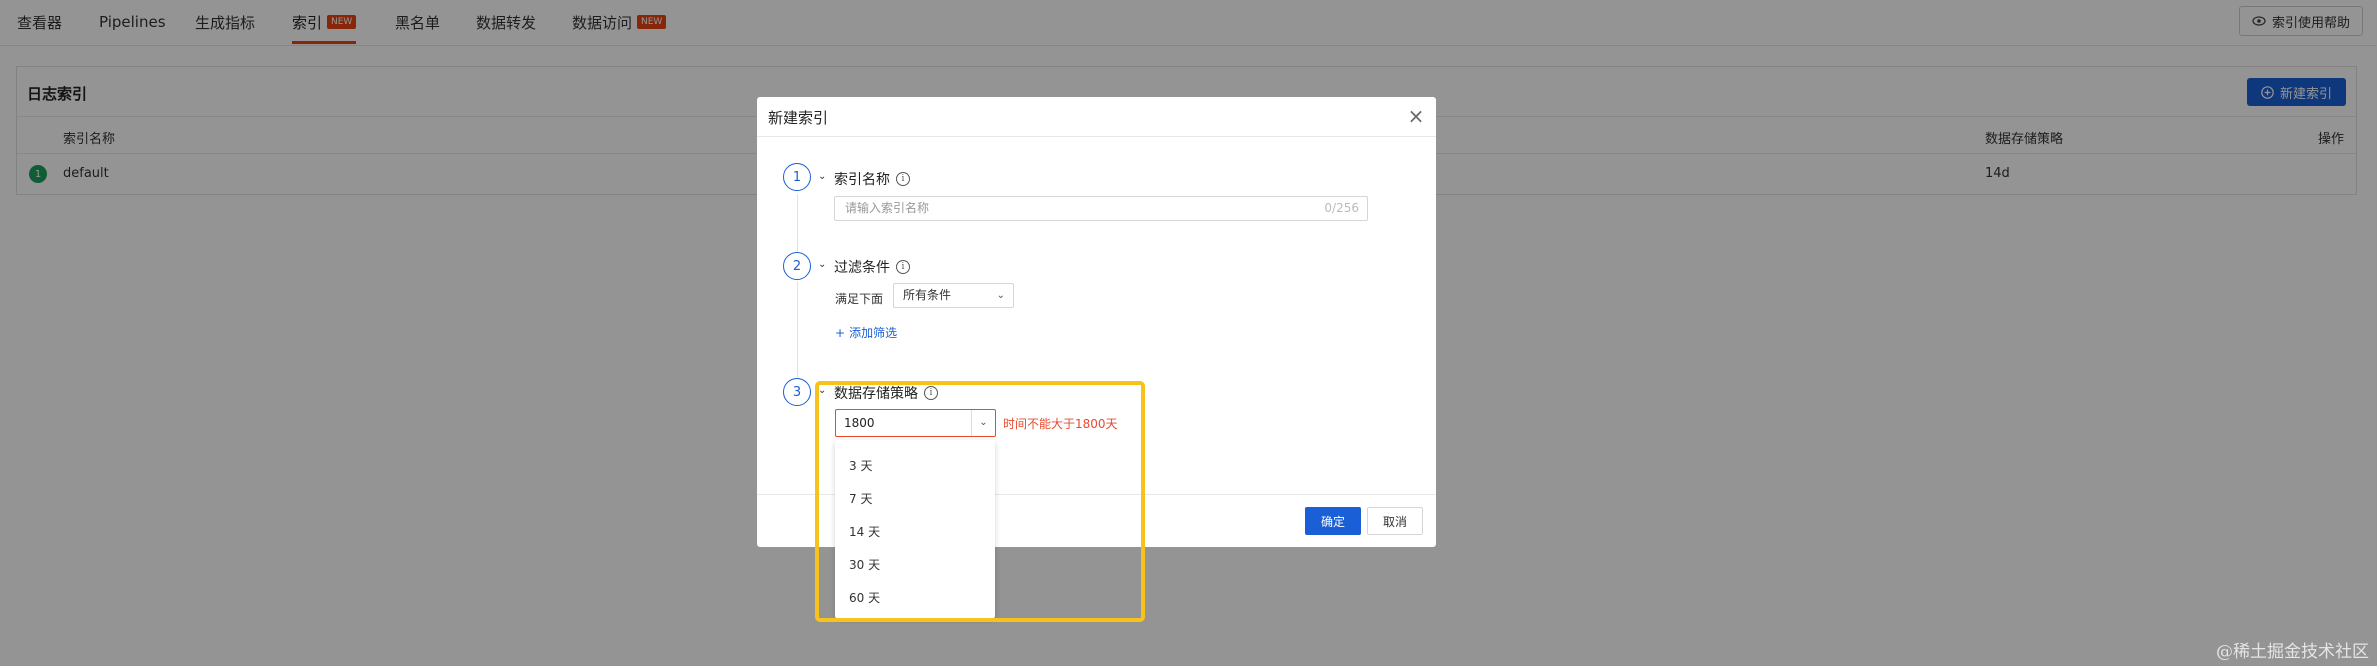 The height and width of the screenshot is (666, 2377). Describe the element at coordinates (2292, 652) in the screenshot. I see `watermark: @稀土掘金技术社区` at that location.